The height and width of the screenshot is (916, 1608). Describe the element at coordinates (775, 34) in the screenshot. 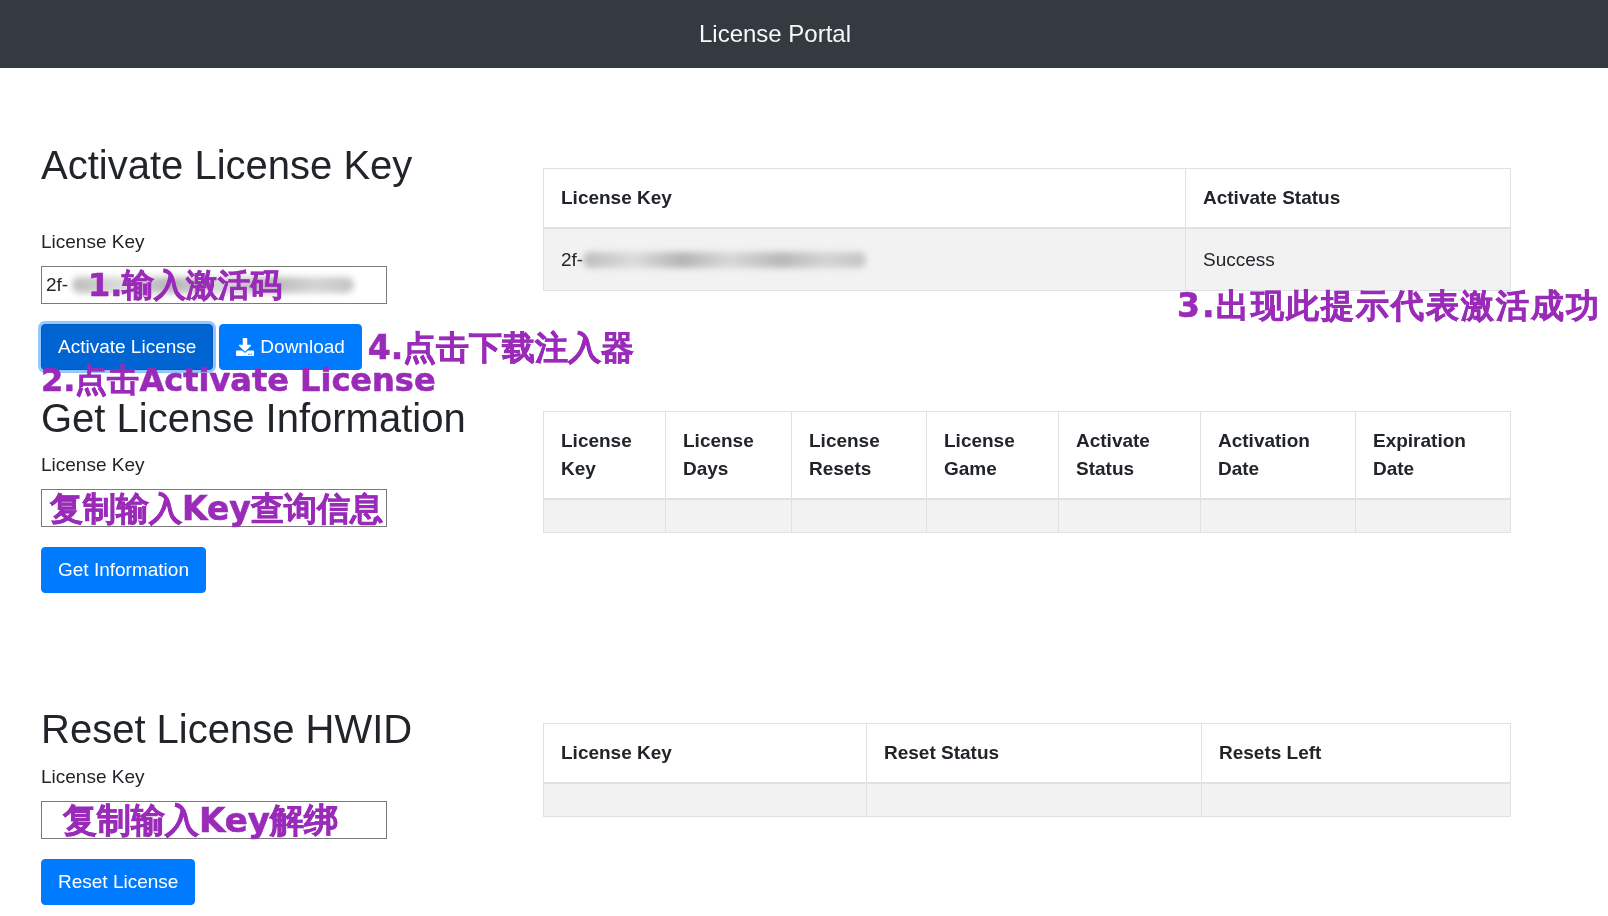

I see `navbar-title: License Portal` at that location.